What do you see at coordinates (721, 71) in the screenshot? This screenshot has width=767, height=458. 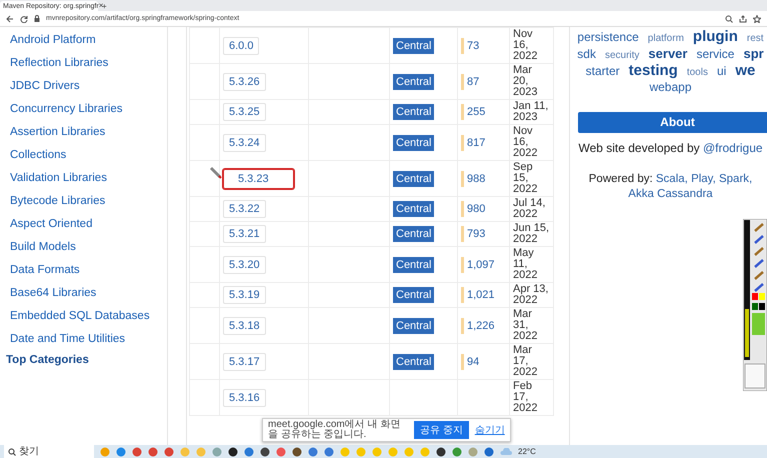 I see `tag-link: ui` at bounding box center [721, 71].